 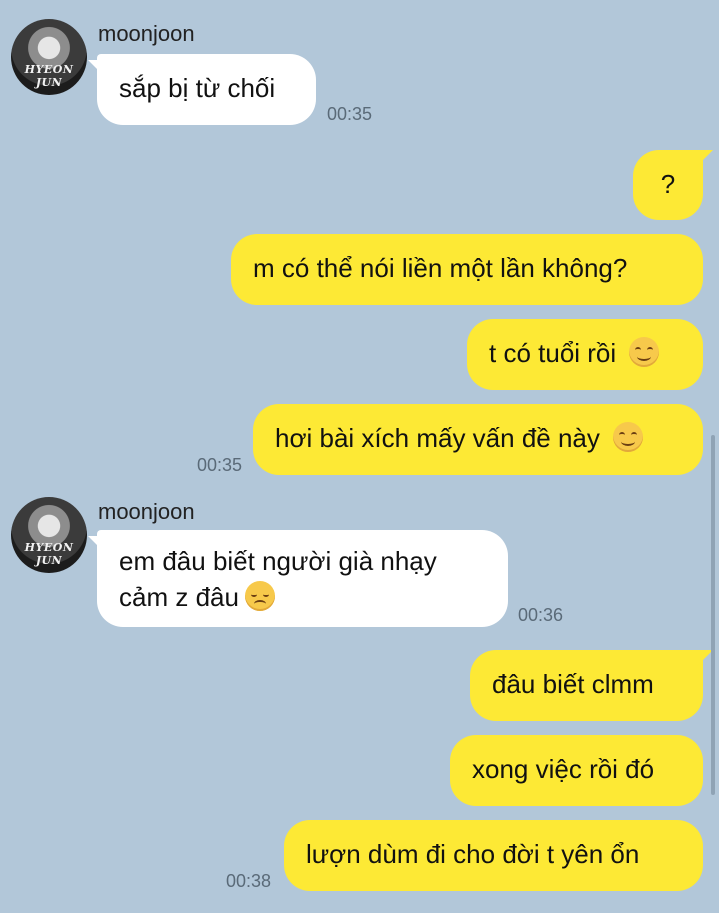 I want to click on message-text: hơi bài xích mấy vấn đề này, so click(x=437, y=438).